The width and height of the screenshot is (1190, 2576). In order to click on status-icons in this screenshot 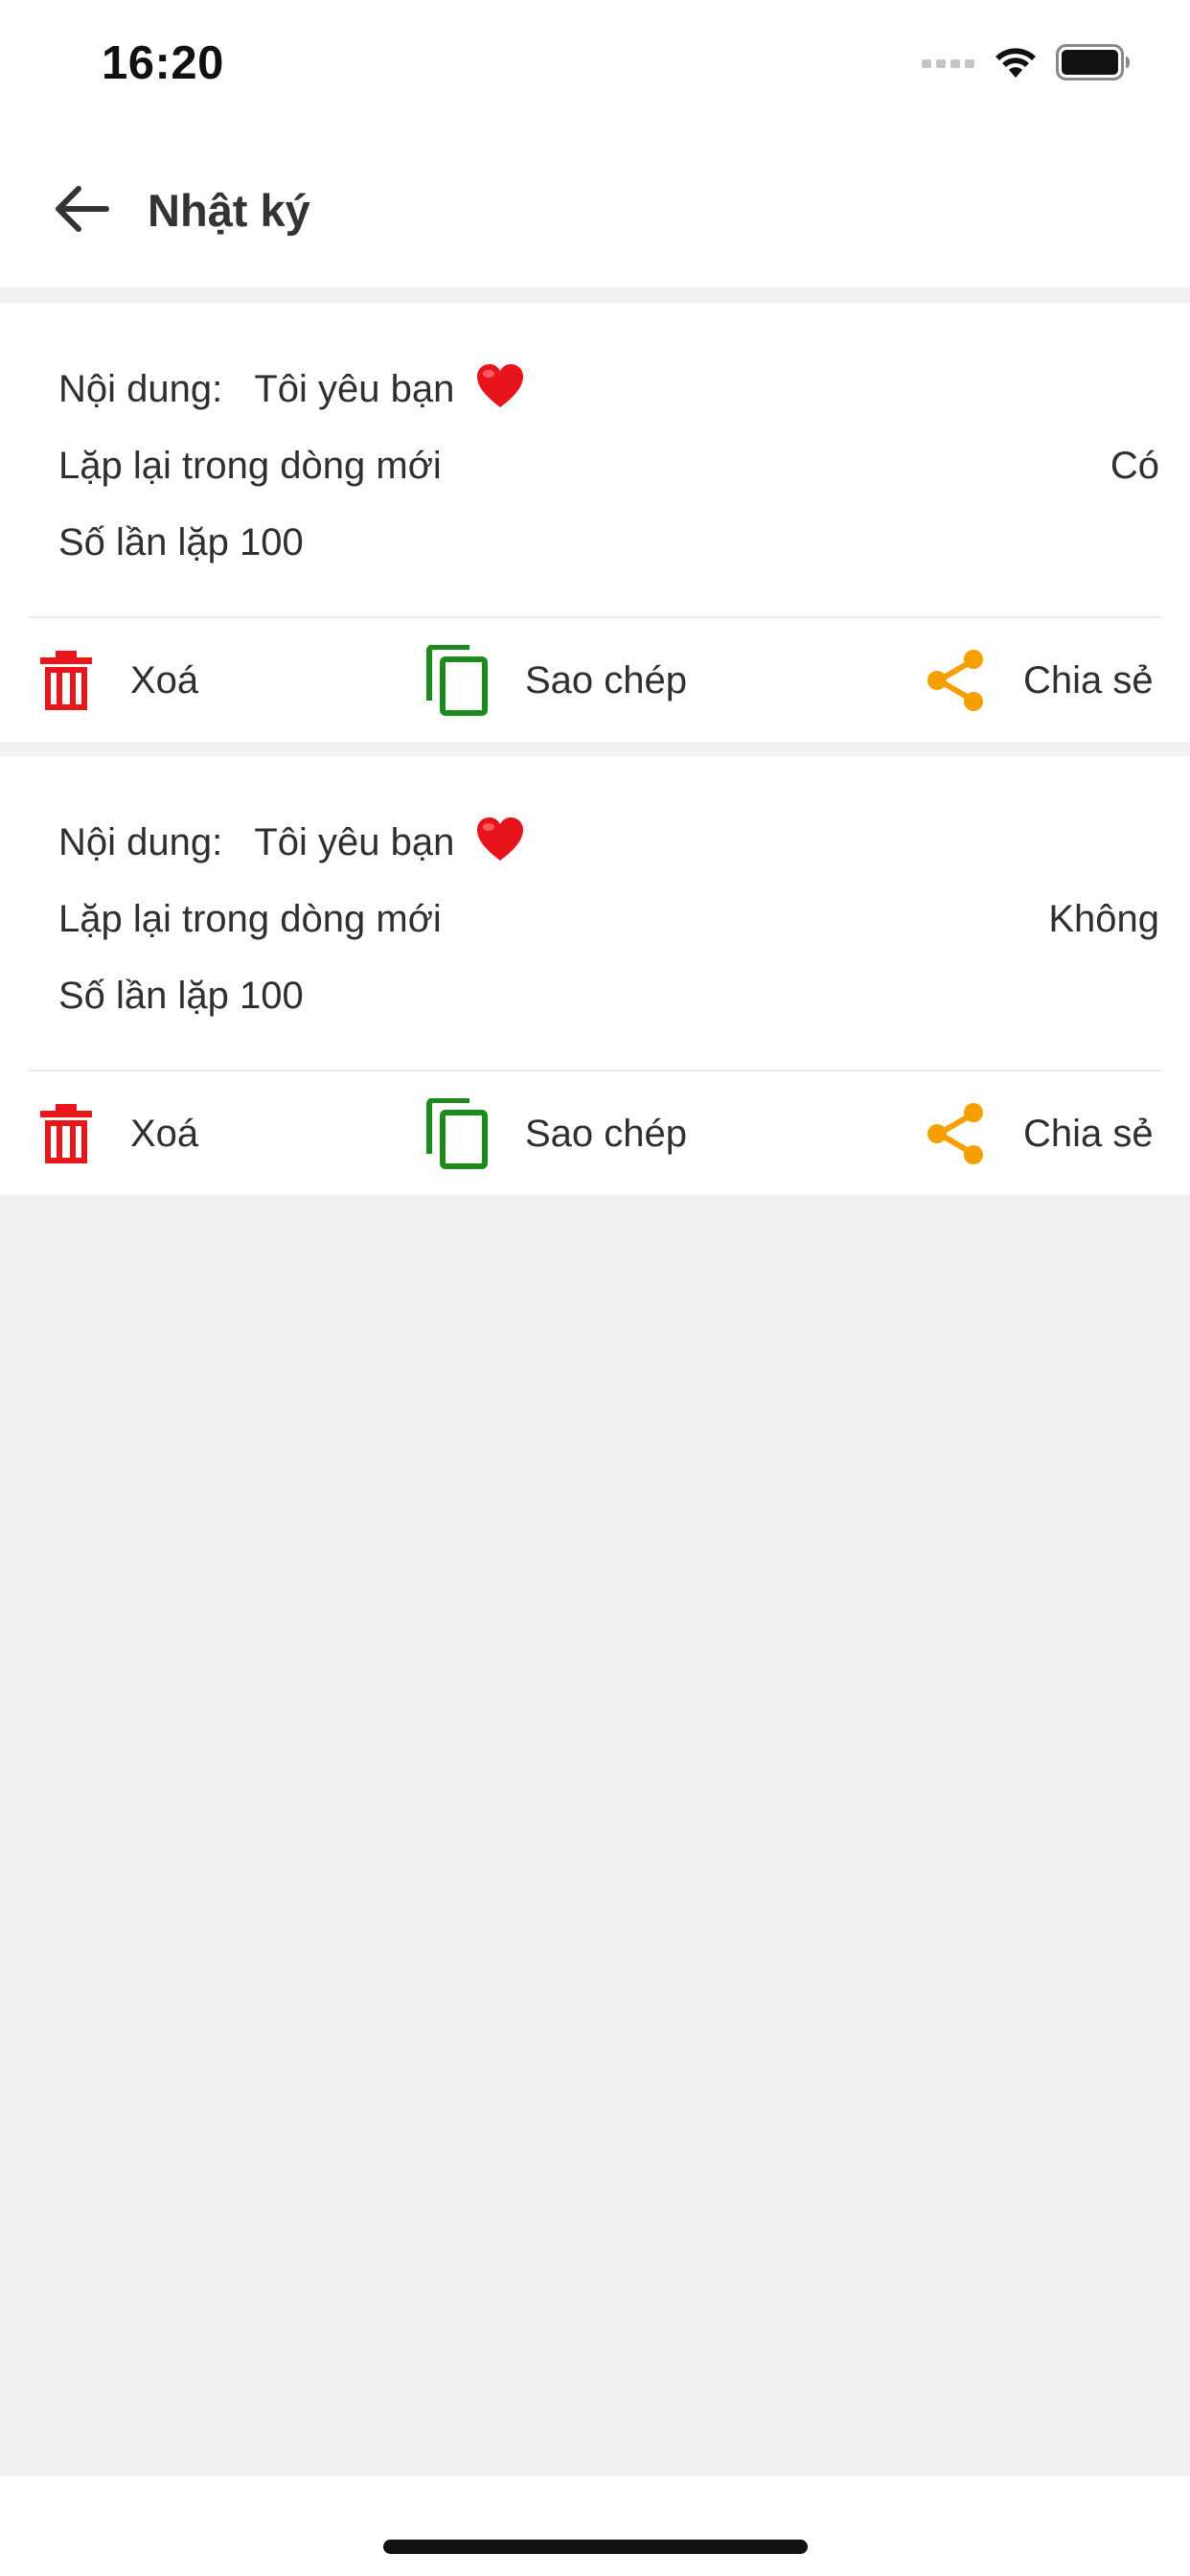, I will do `click(1027, 64)`.